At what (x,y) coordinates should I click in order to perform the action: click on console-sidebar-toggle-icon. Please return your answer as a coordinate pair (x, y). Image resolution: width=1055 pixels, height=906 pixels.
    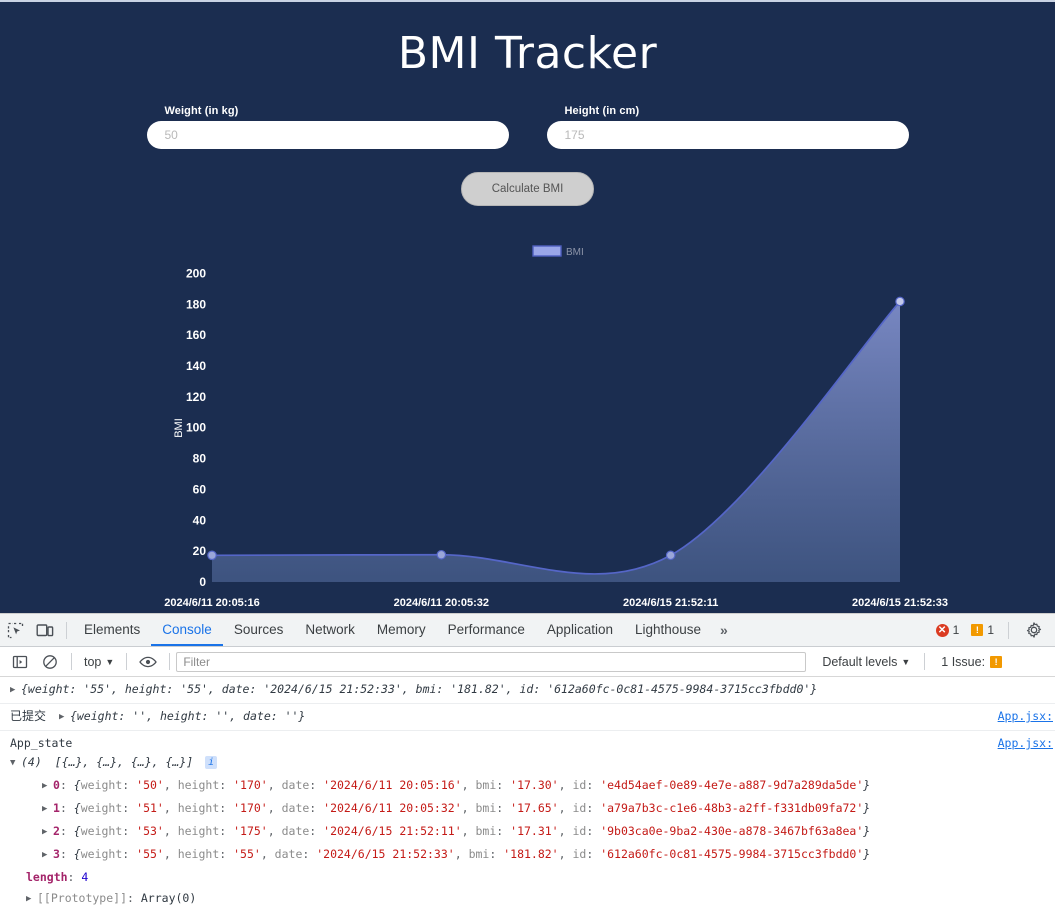
    Looking at the image, I should click on (20, 662).